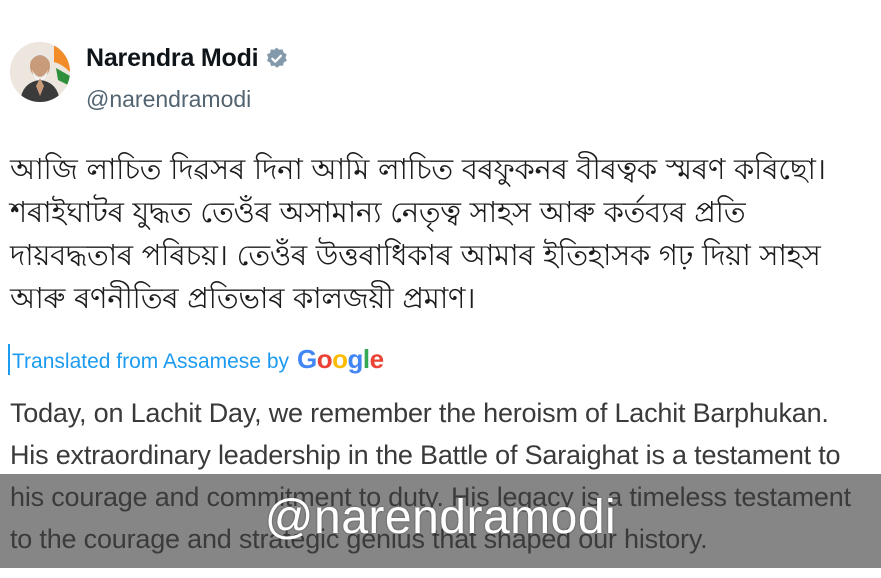 The image size is (881, 578). I want to click on google-logo: Google, so click(340, 359).